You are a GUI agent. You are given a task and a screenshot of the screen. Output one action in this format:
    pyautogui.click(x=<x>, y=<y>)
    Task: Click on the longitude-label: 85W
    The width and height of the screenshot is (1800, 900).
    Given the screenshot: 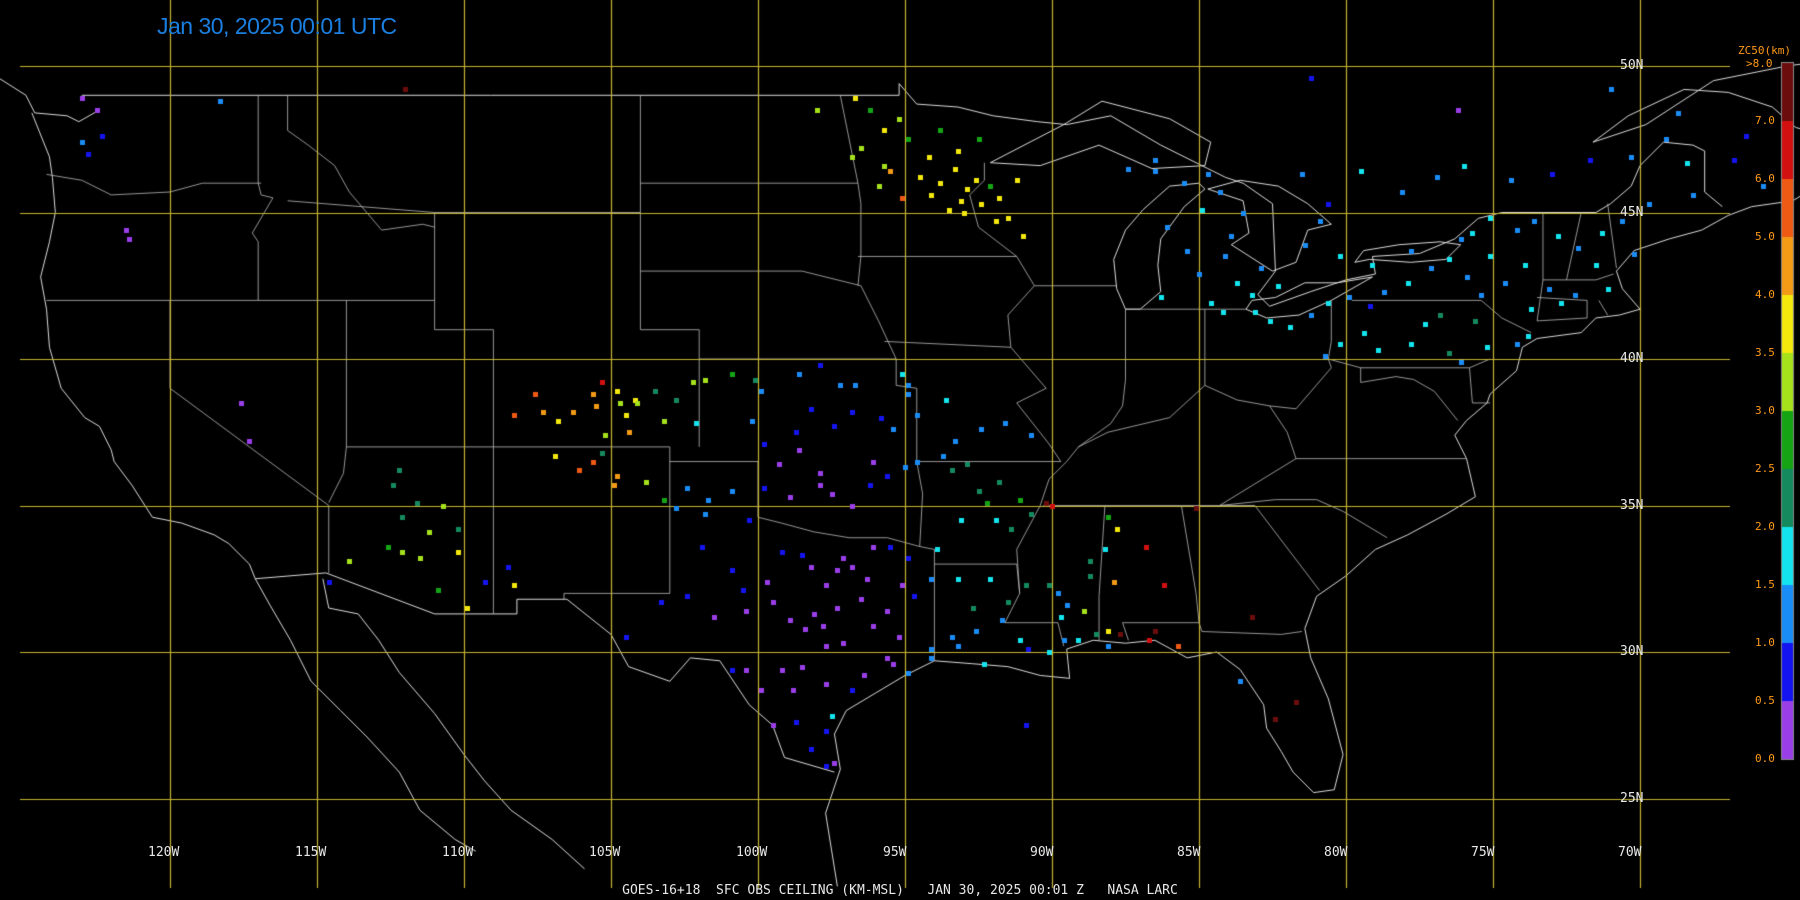 What is the action you would take?
    pyautogui.click(x=1189, y=852)
    